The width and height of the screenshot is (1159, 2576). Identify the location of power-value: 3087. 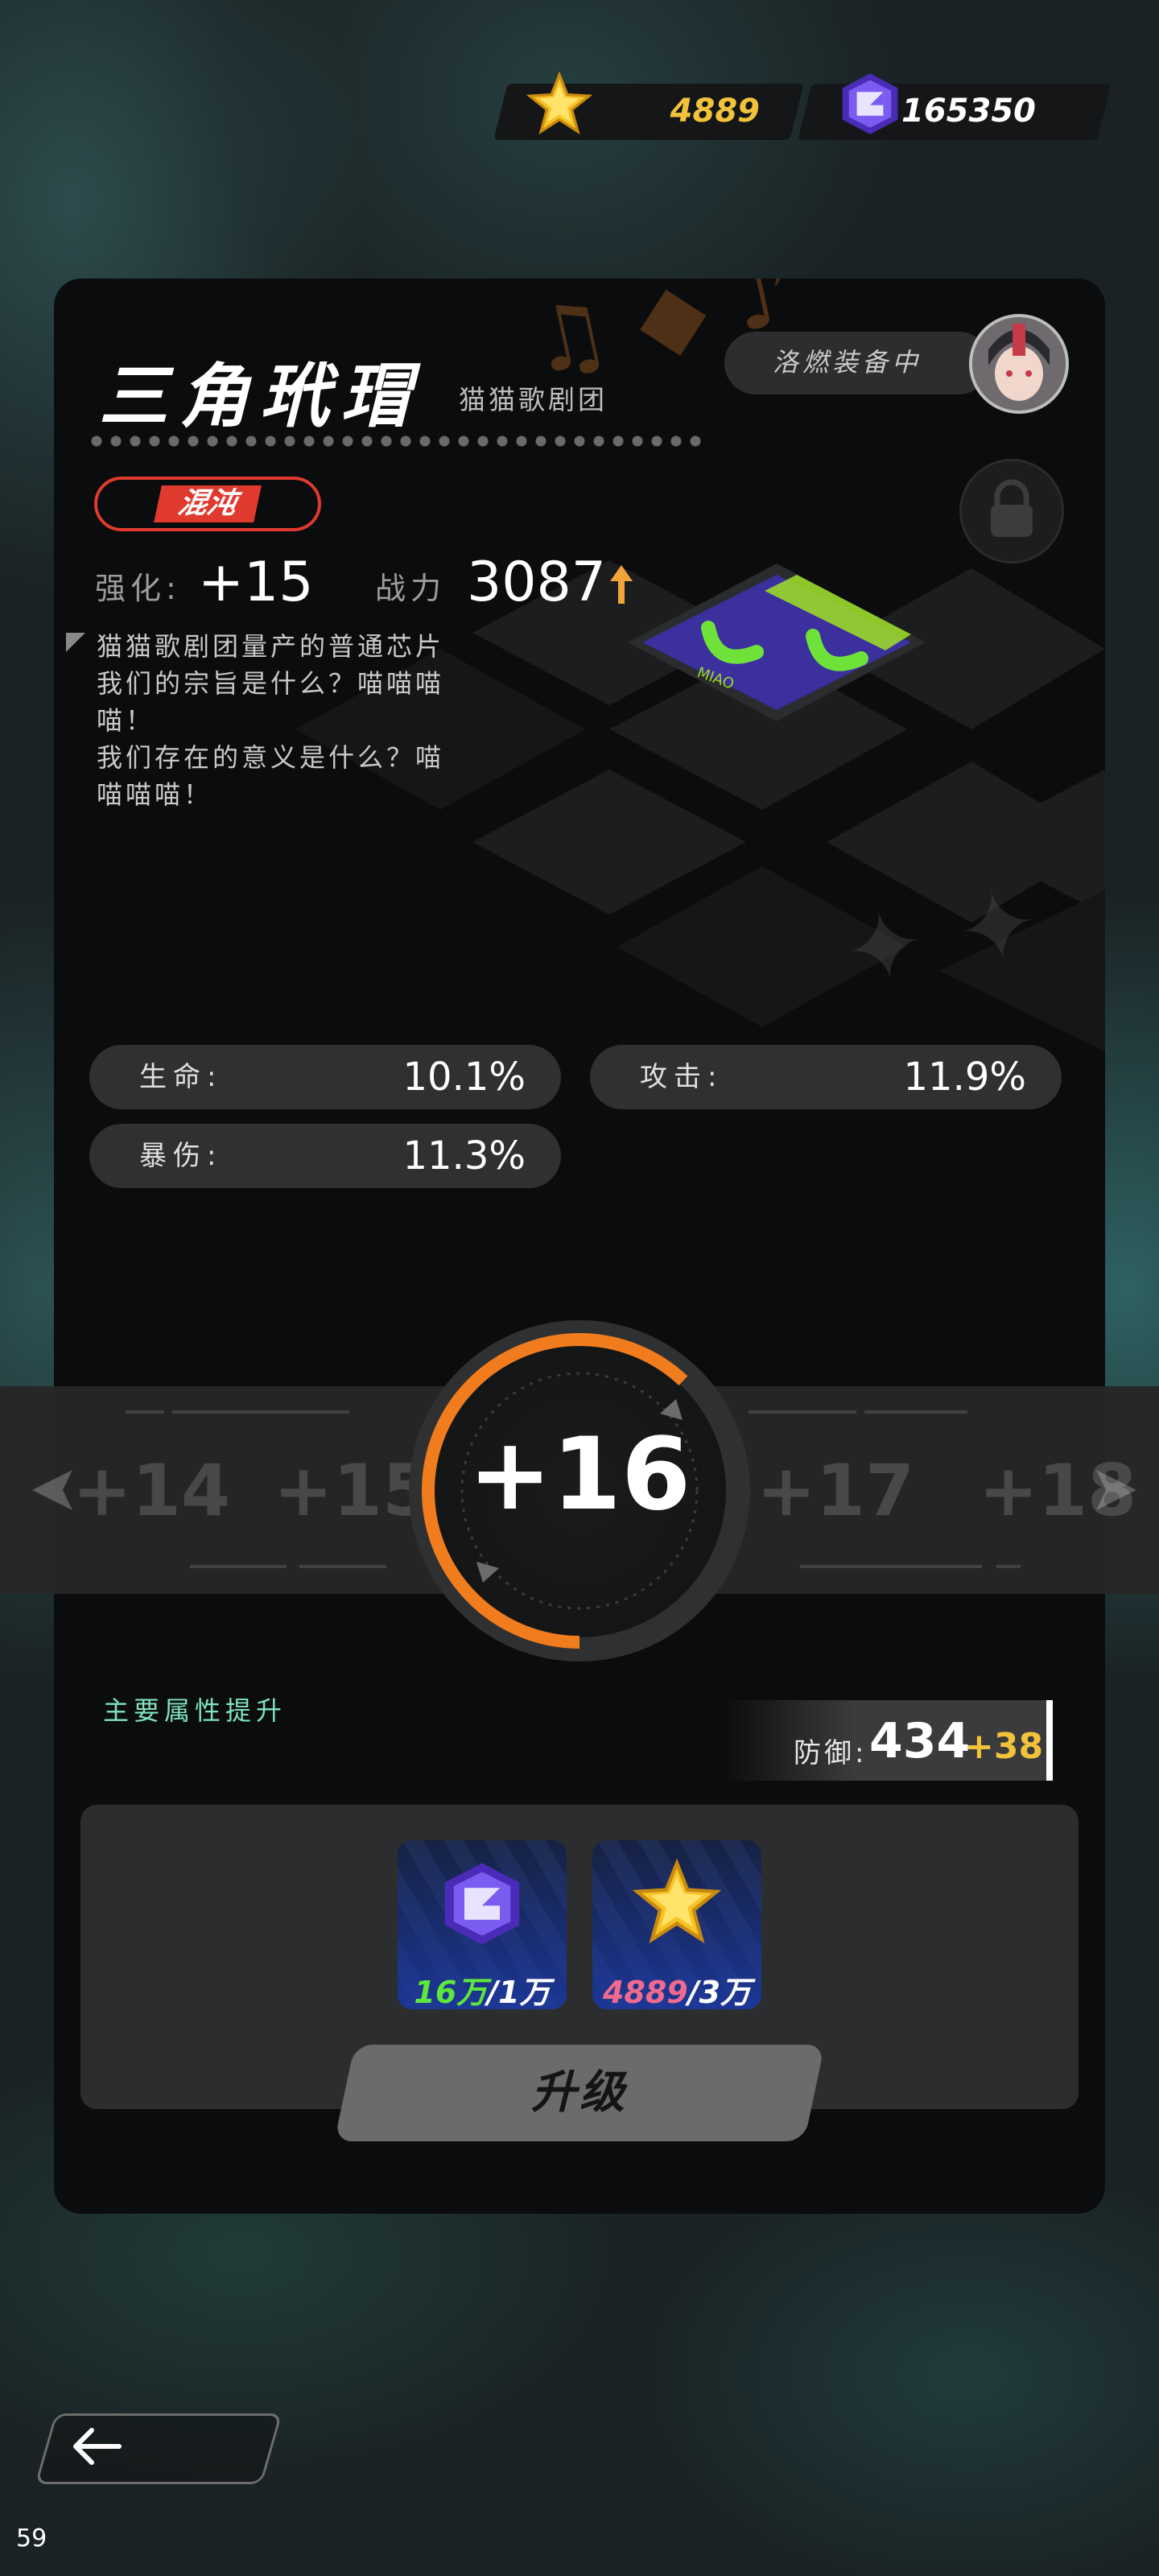
(537, 582).